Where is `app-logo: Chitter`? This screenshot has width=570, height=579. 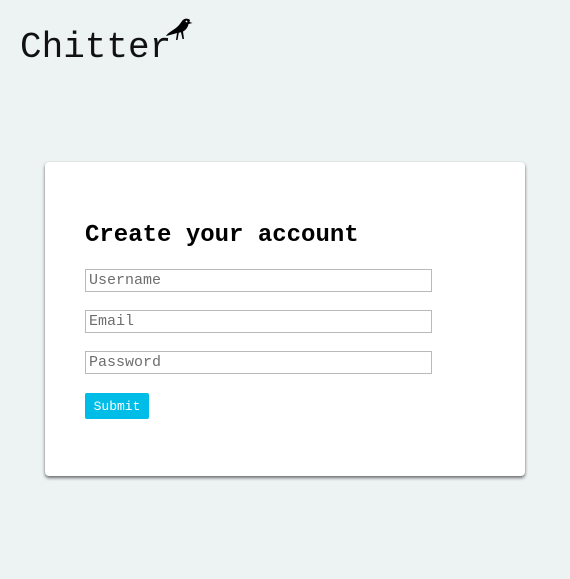 app-logo: Chitter is located at coordinates (110, 45).